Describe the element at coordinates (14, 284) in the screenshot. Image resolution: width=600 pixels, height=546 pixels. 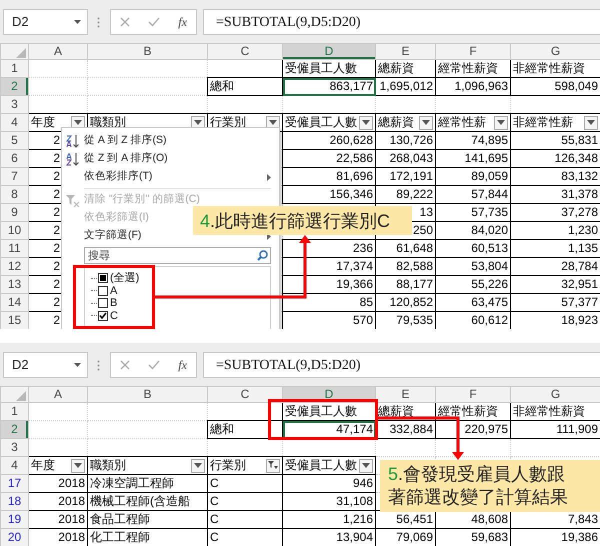
I see `row-header: 13` at that location.